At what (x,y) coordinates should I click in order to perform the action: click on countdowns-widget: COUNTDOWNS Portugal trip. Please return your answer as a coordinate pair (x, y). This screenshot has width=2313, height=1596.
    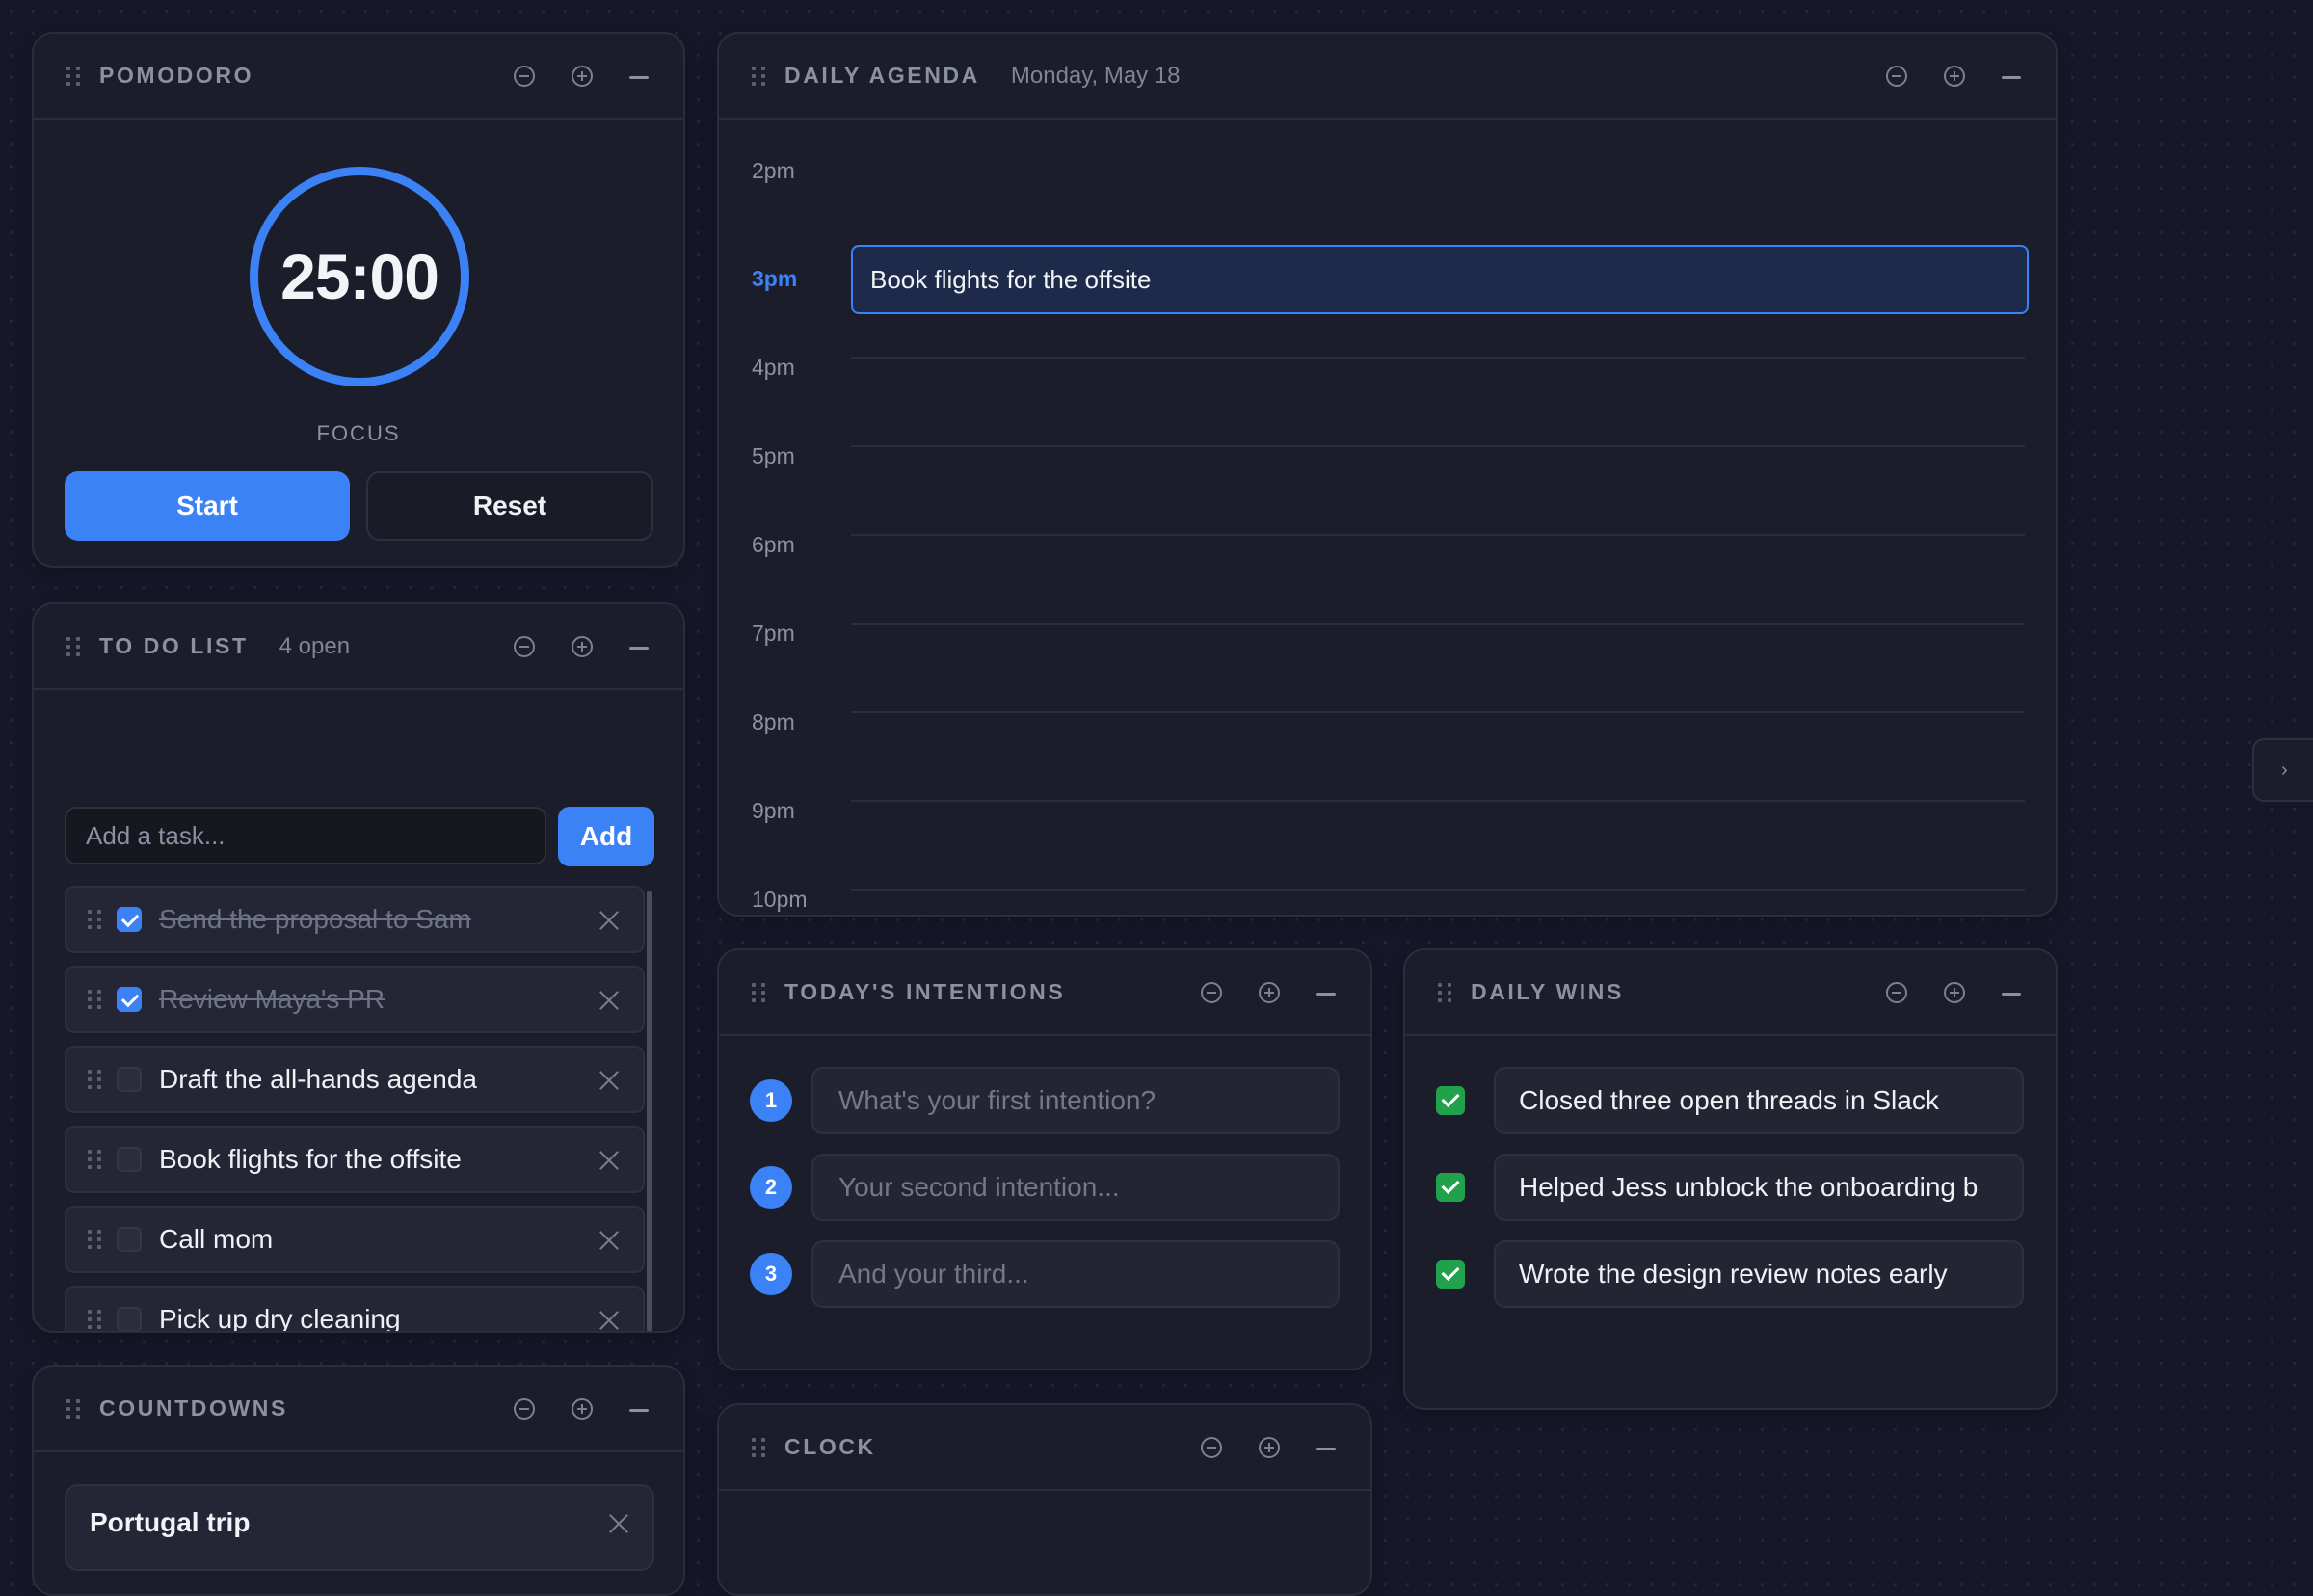
    Looking at the image, I should click on (359, 1480).